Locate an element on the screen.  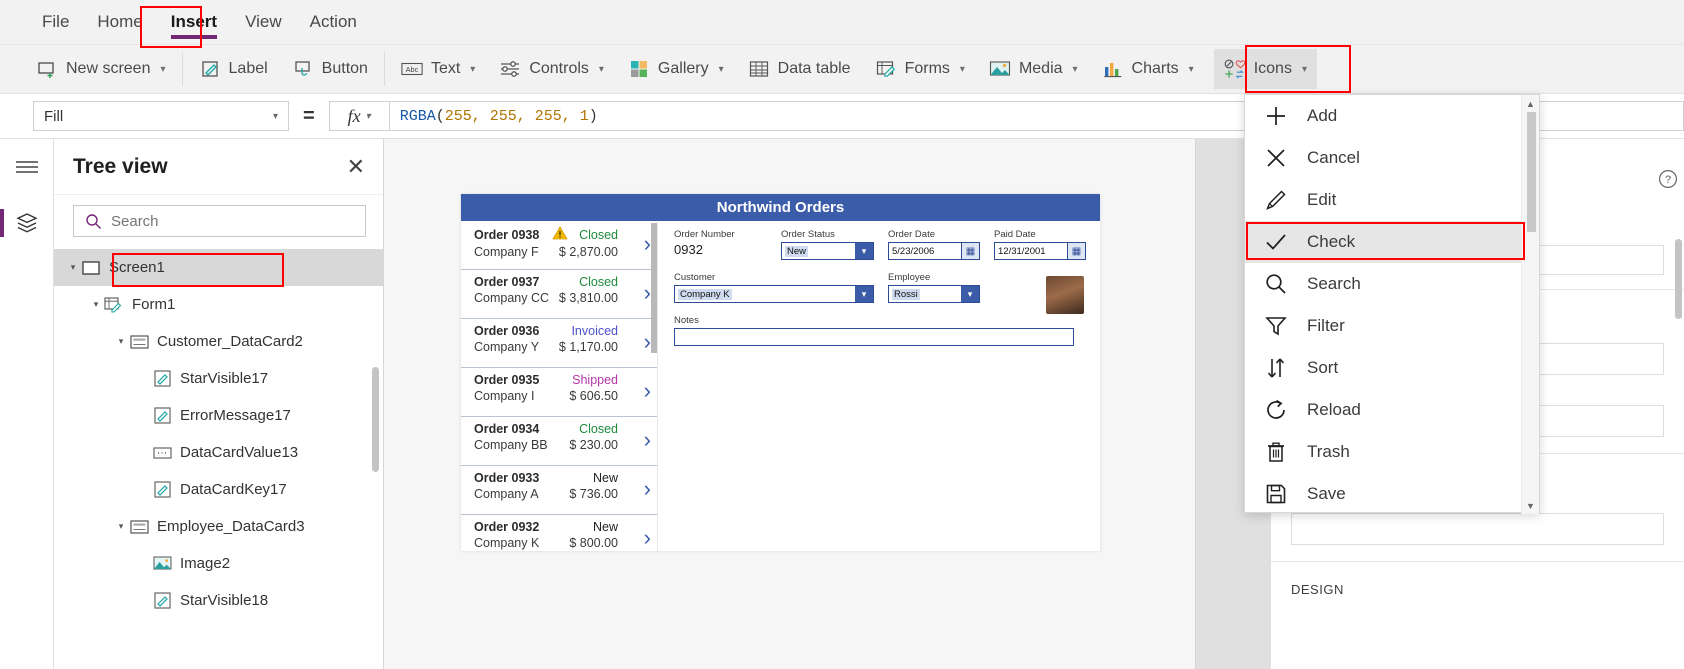
icons-menu-item-reload: Reload is located at coordinates (1383, 410).